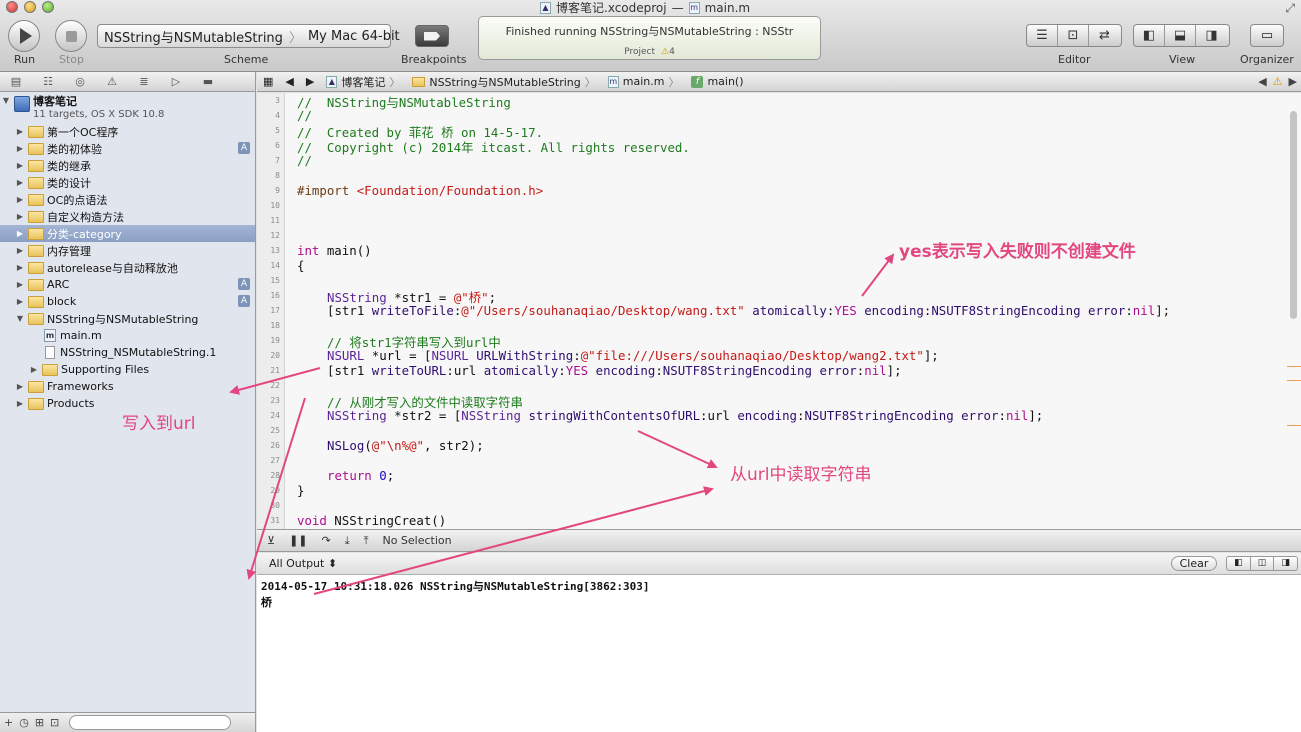  What do you see at coordinates (39, 722) in the screenshot?
I see `scm-filter-icon: ⊞` at bounding box center [39, 722].